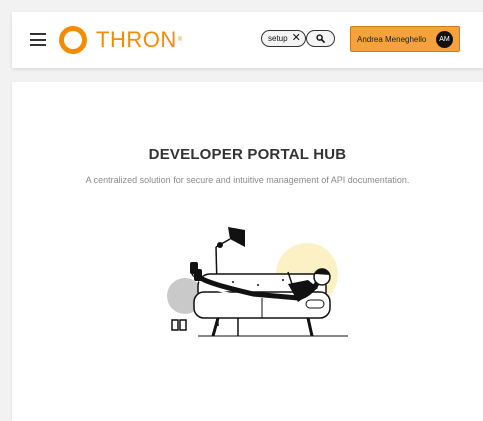  I want to click on search-icon, so click(320, 38).